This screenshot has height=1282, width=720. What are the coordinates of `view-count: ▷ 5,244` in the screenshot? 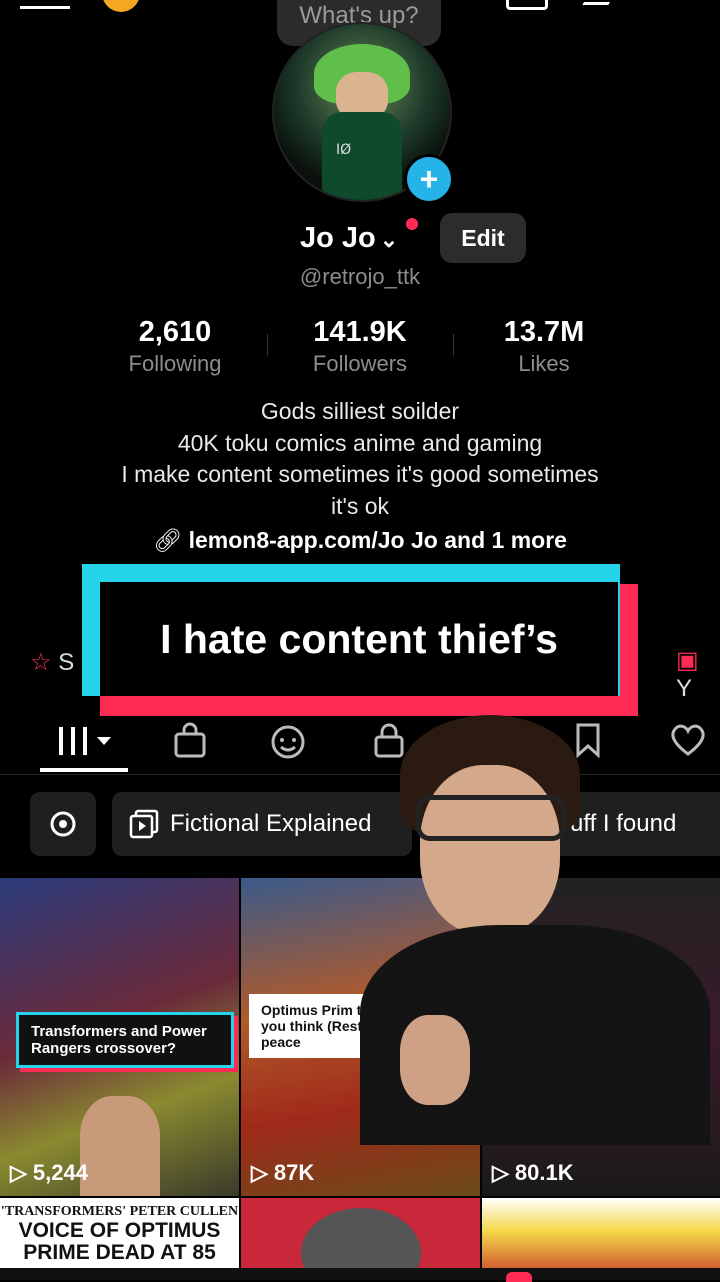 It's located at (49, 1172).